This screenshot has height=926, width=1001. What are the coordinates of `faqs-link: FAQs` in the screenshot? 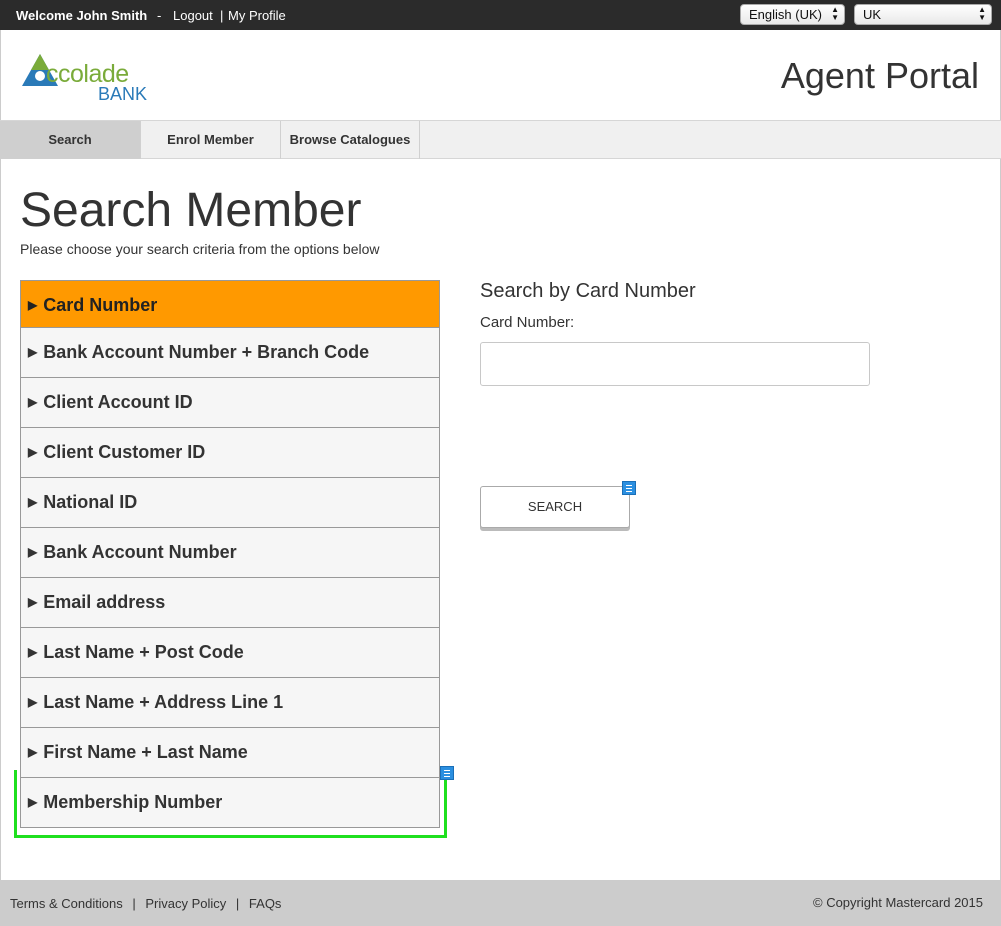 It's located at (265, 903).